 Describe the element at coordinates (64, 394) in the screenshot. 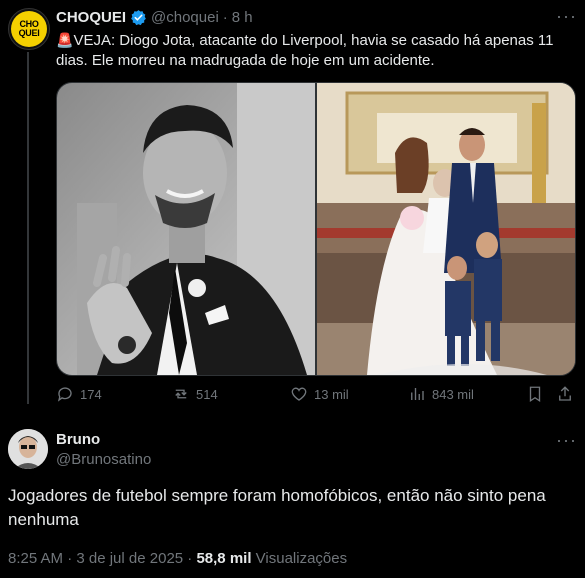

I see `reply-icon` at that location.